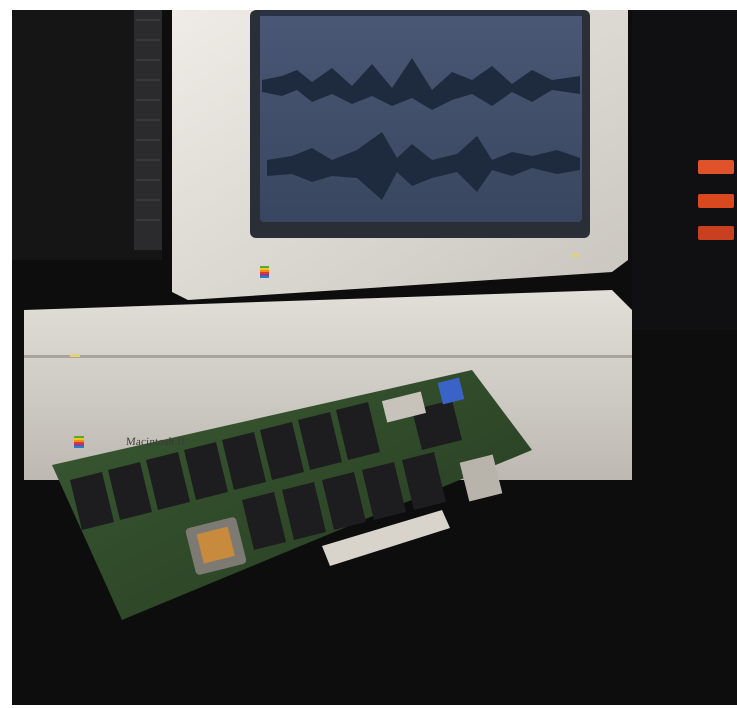 The image size is (737, 708). I want to click on computer-model-label: Macintosh II, so click(155, 442).